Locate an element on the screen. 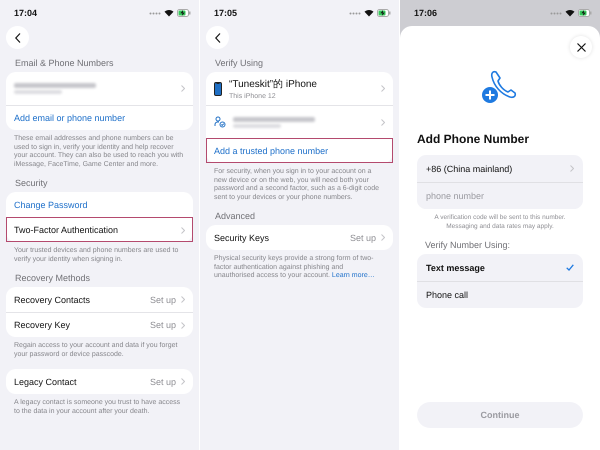  link-text: Add a trusted phone number is located at coordinates (271, 151).